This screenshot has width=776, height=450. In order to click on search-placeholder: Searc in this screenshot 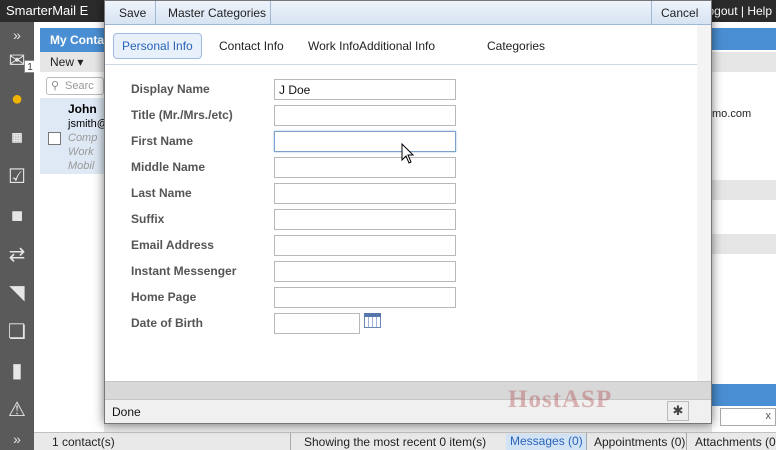, I will do `click(79, 86)`.